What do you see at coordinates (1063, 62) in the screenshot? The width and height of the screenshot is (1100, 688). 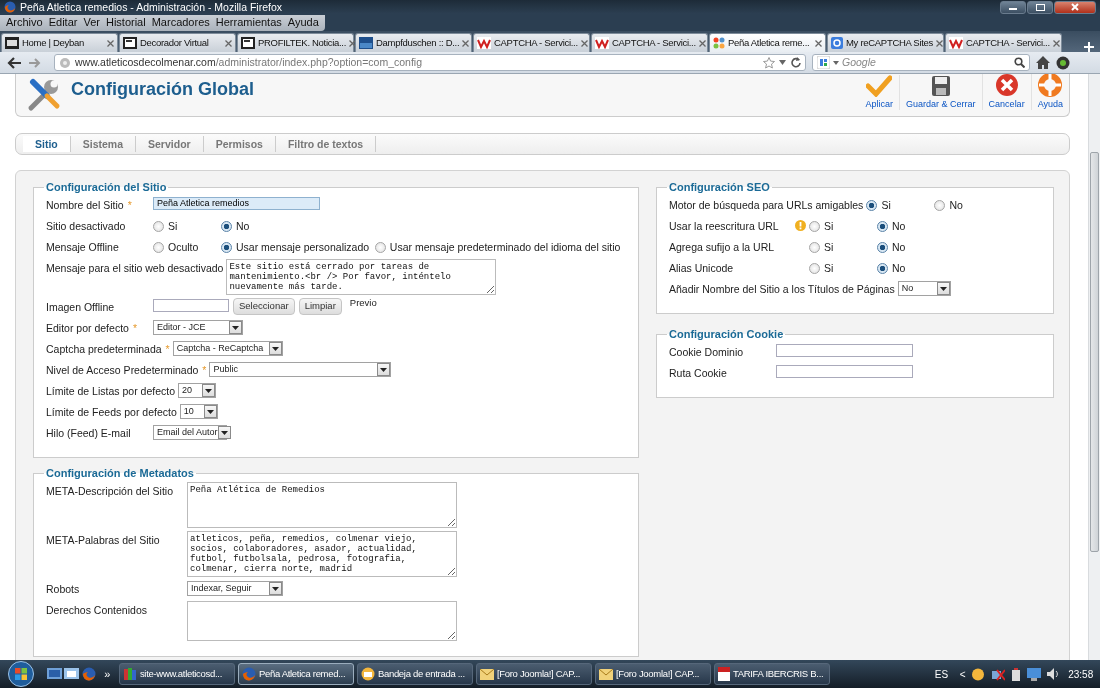 I see `addon-icon` at bounding box center [1063, 62].